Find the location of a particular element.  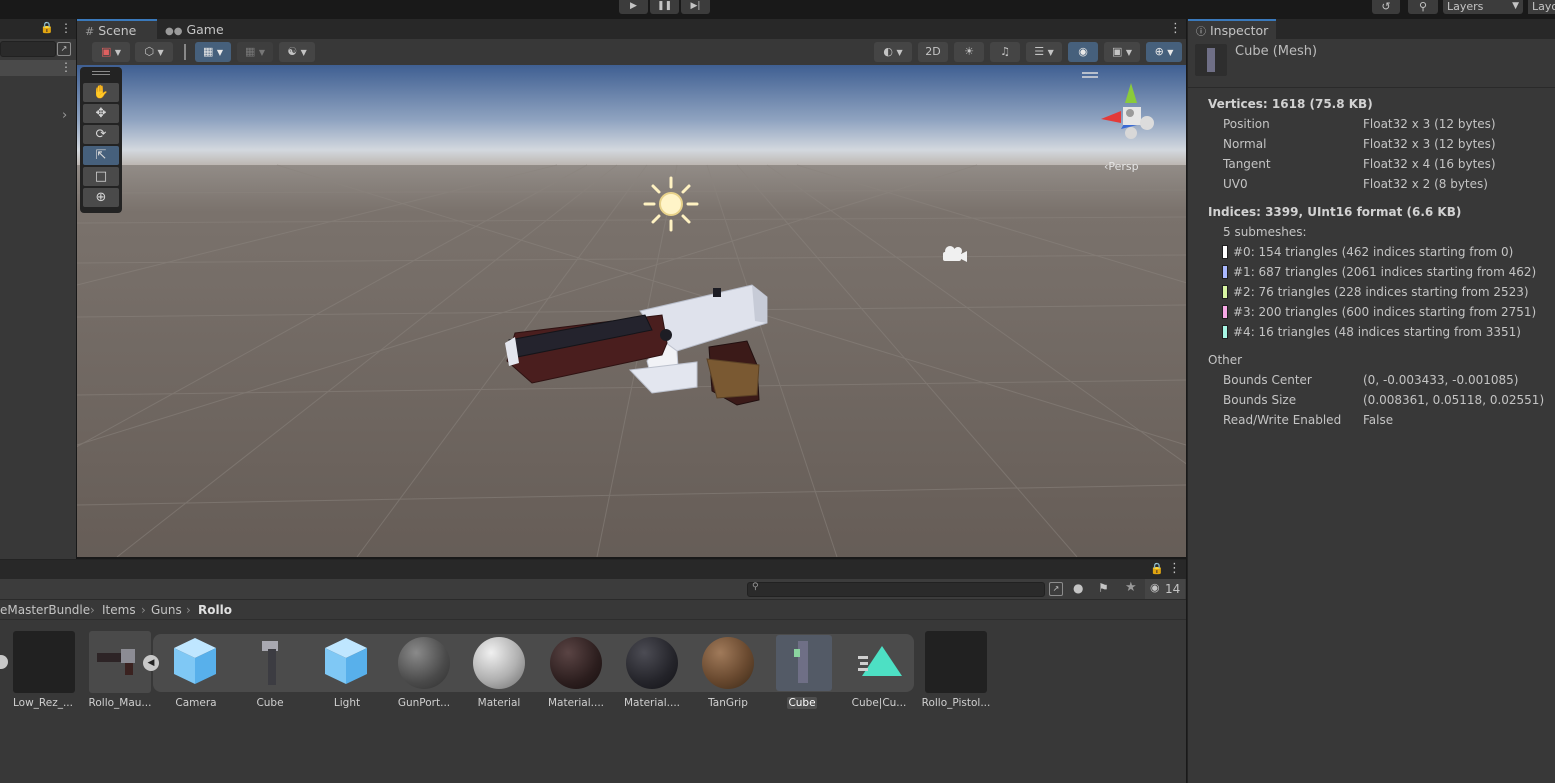

mesh-preview-icon is located at coordinates (1211, 60).